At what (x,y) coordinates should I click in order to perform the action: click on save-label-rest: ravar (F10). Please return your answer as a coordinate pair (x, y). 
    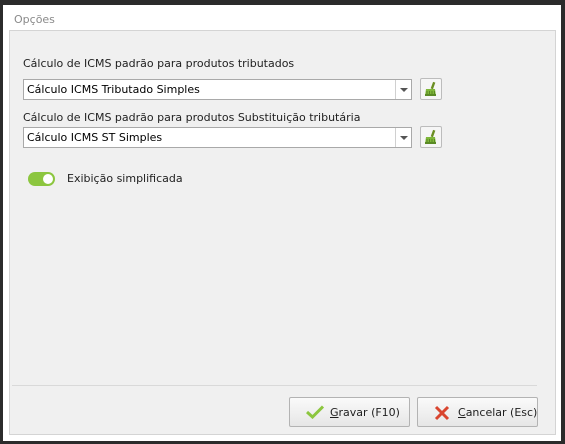
    Looking at the image, I should click on (369, 412).